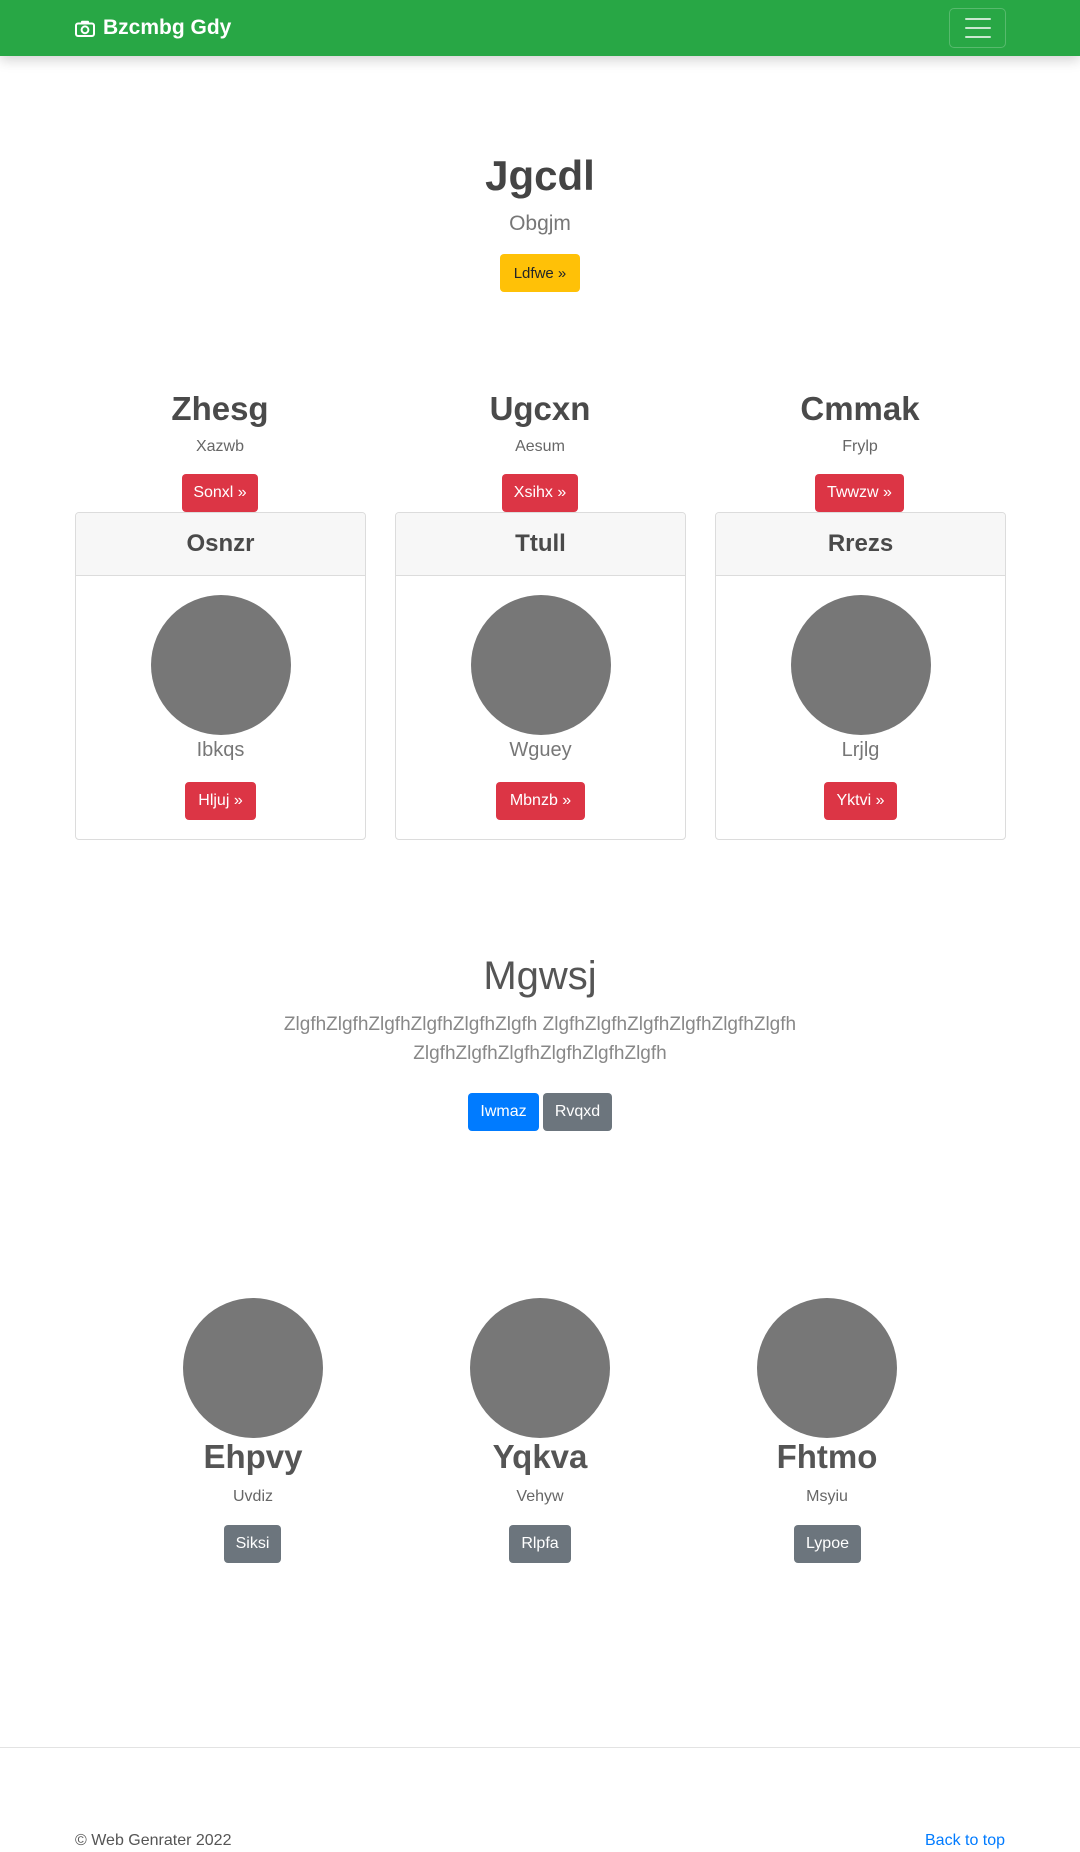 The height and width of the screenshot is (1852, 1080). I want to click on card: Osnzr Ibkqs Hljuj », so click(220, 676).